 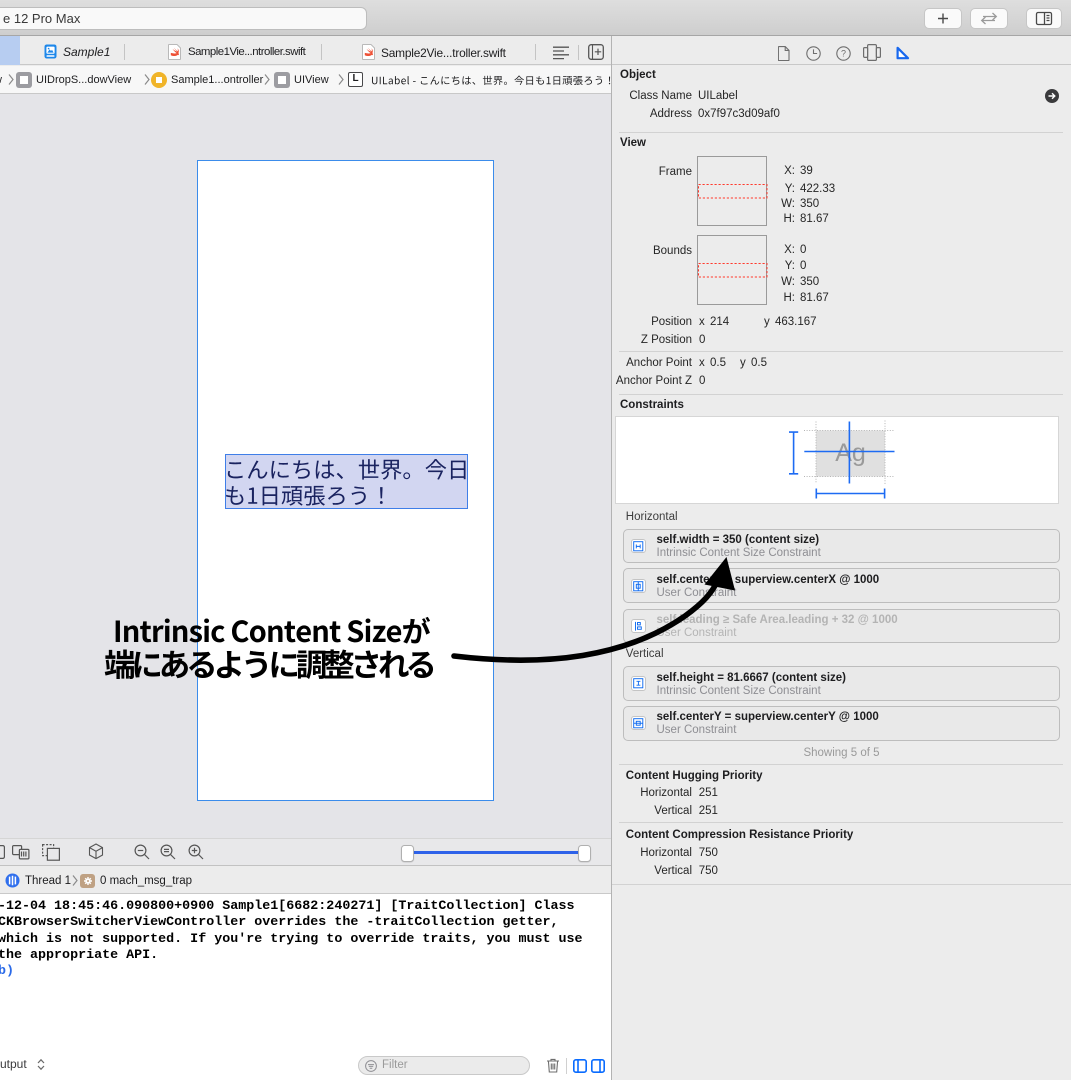 I want to click on svg-text: Ag, so click(x=850, y=453).